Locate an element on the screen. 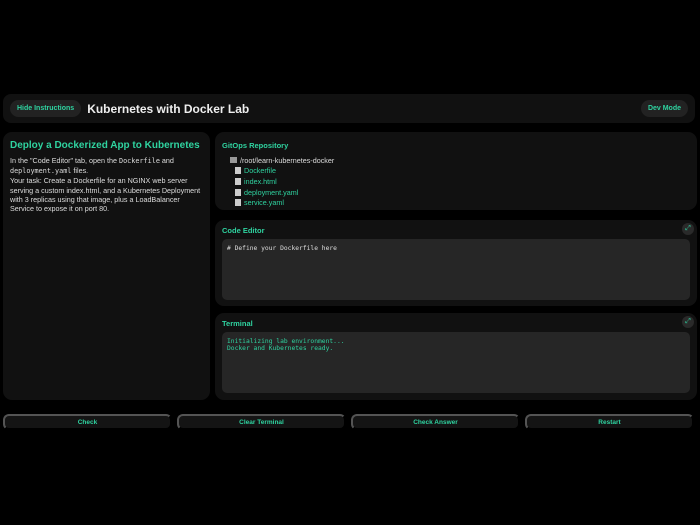  file-item: service.yaml is located at coordinates (456, 202).